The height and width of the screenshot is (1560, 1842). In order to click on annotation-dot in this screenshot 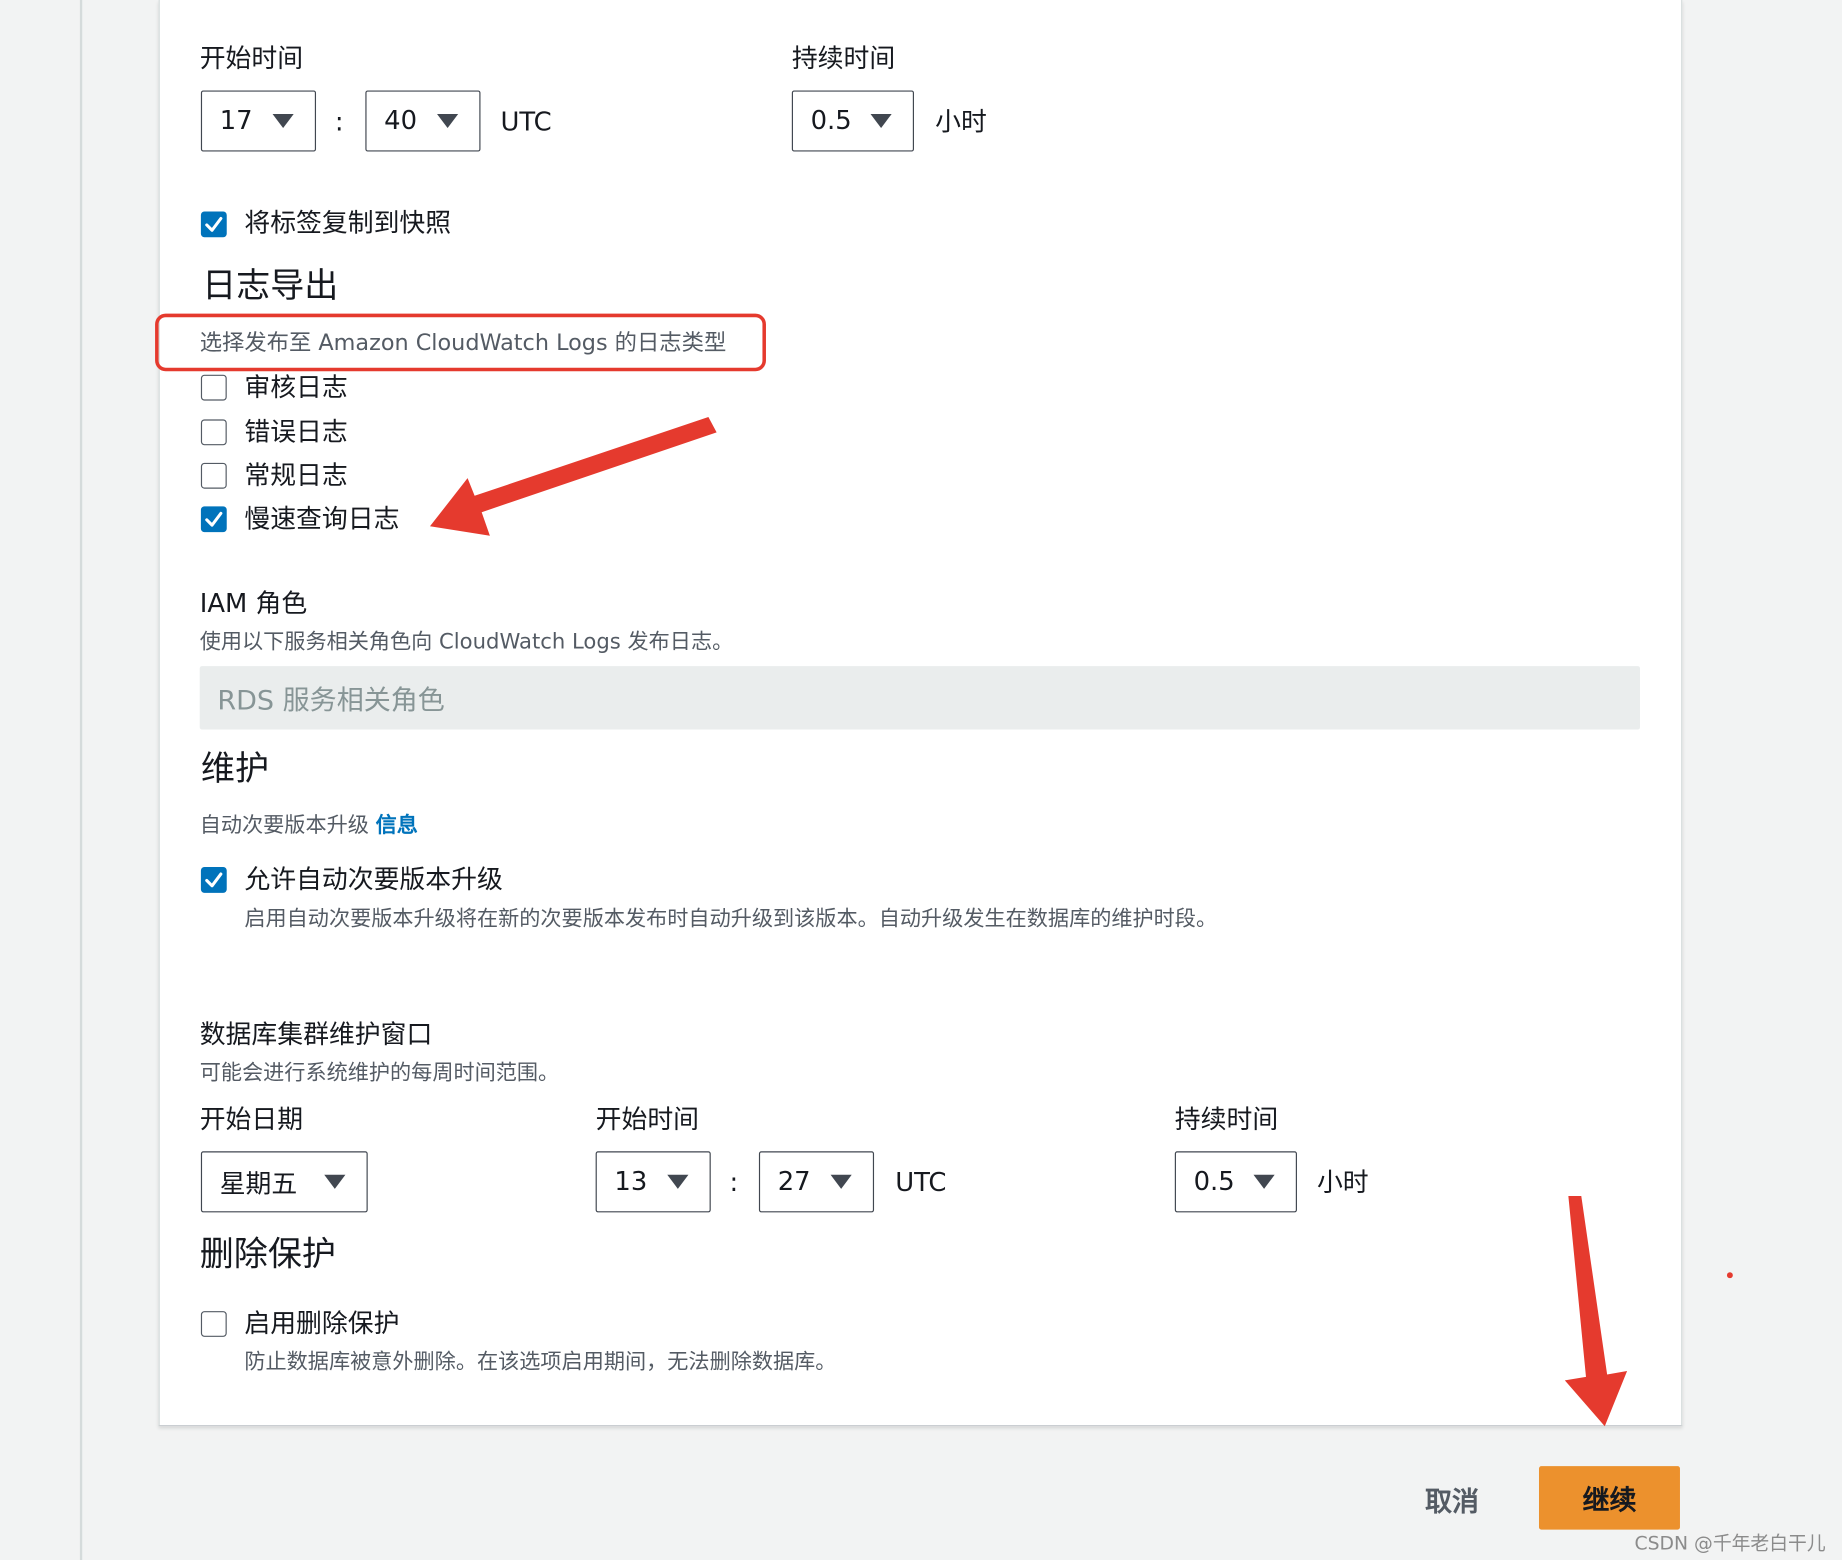, I will do `click(1729, 1275)`.